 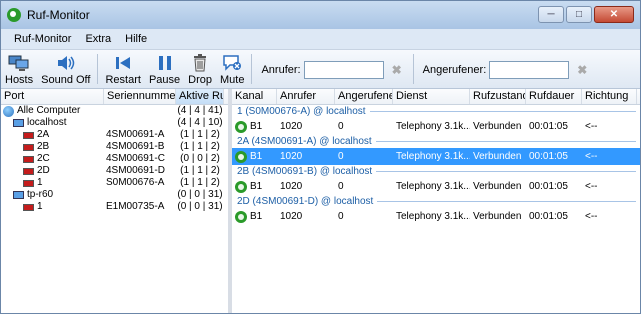 I want to click on toolbar-separator, so click(x=98, y=69).